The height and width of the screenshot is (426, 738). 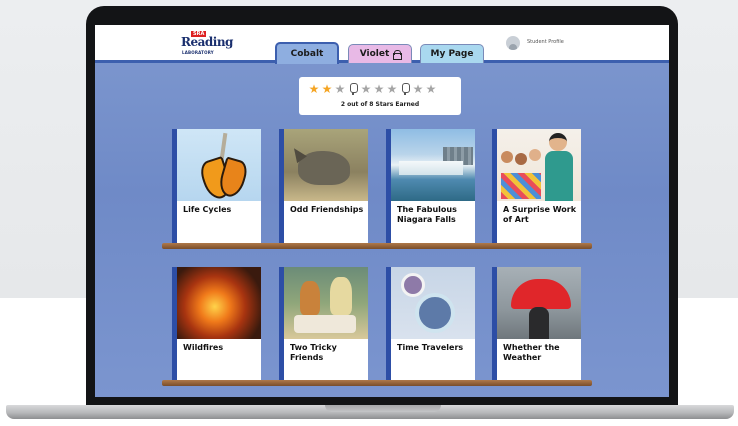 I want to click on book-surprise-work-of-art: A Surprise Work of Art, so click(x=536, y=186).